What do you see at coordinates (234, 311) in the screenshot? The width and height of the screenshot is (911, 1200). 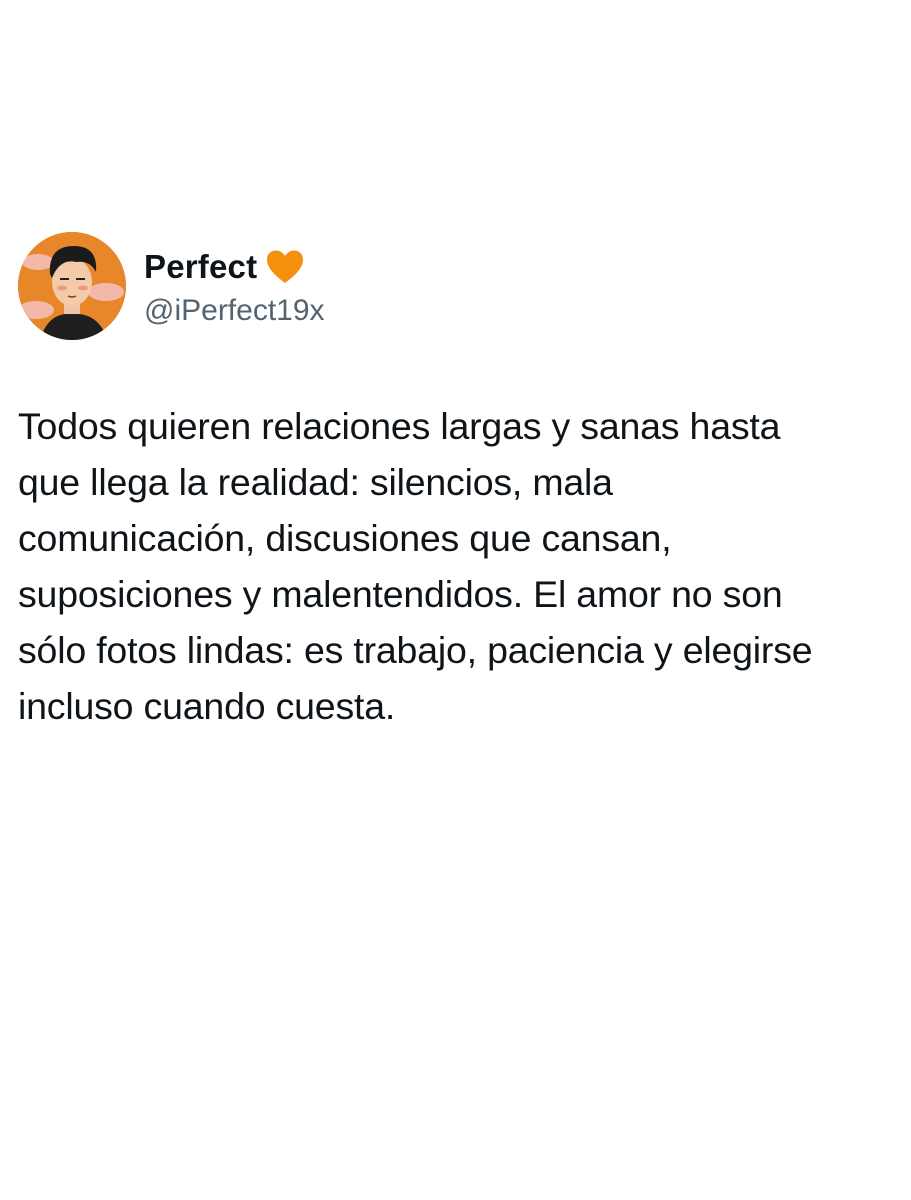 I see `author-handle: @iPerfect19x` at bounding box center [234, 311].